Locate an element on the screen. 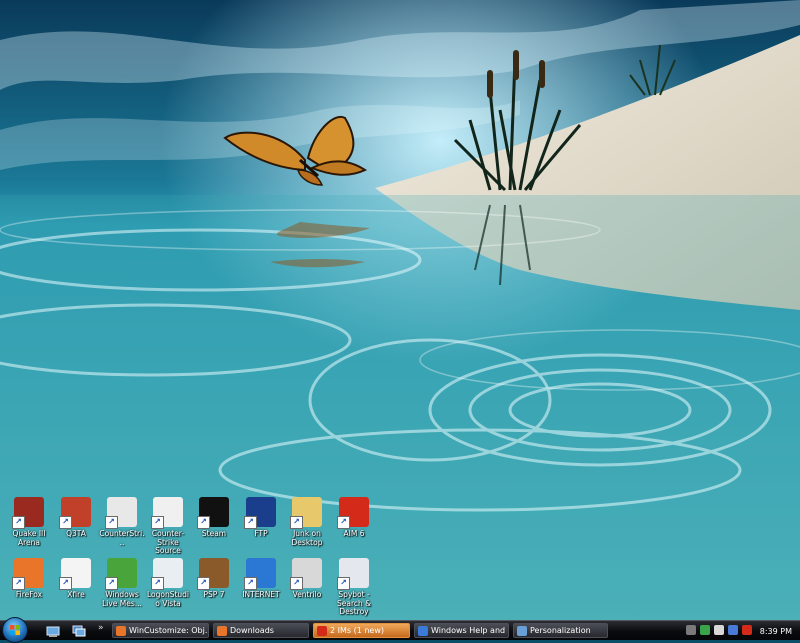  volume-icon is located at coordinates (719, 630).